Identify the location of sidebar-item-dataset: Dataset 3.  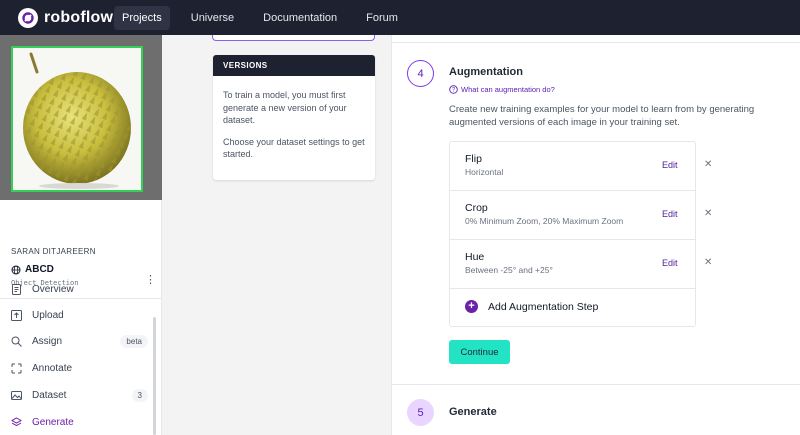
(80, 395).